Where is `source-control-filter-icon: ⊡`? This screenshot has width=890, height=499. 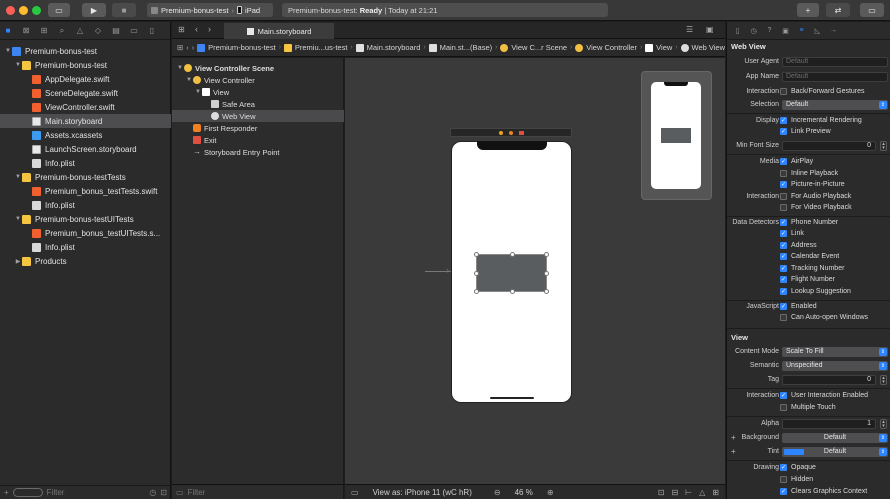
source-control-filter-icon: ⊡ is located at coordinates (163, 492).